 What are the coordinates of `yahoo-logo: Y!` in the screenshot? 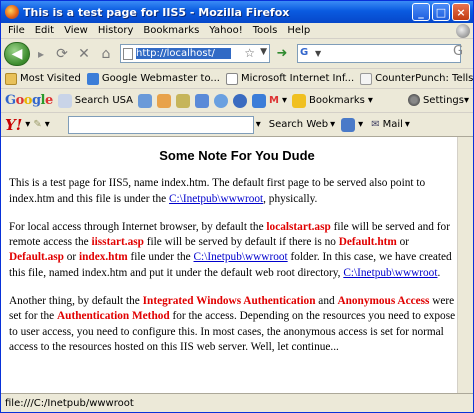 It's located at (13, 125).